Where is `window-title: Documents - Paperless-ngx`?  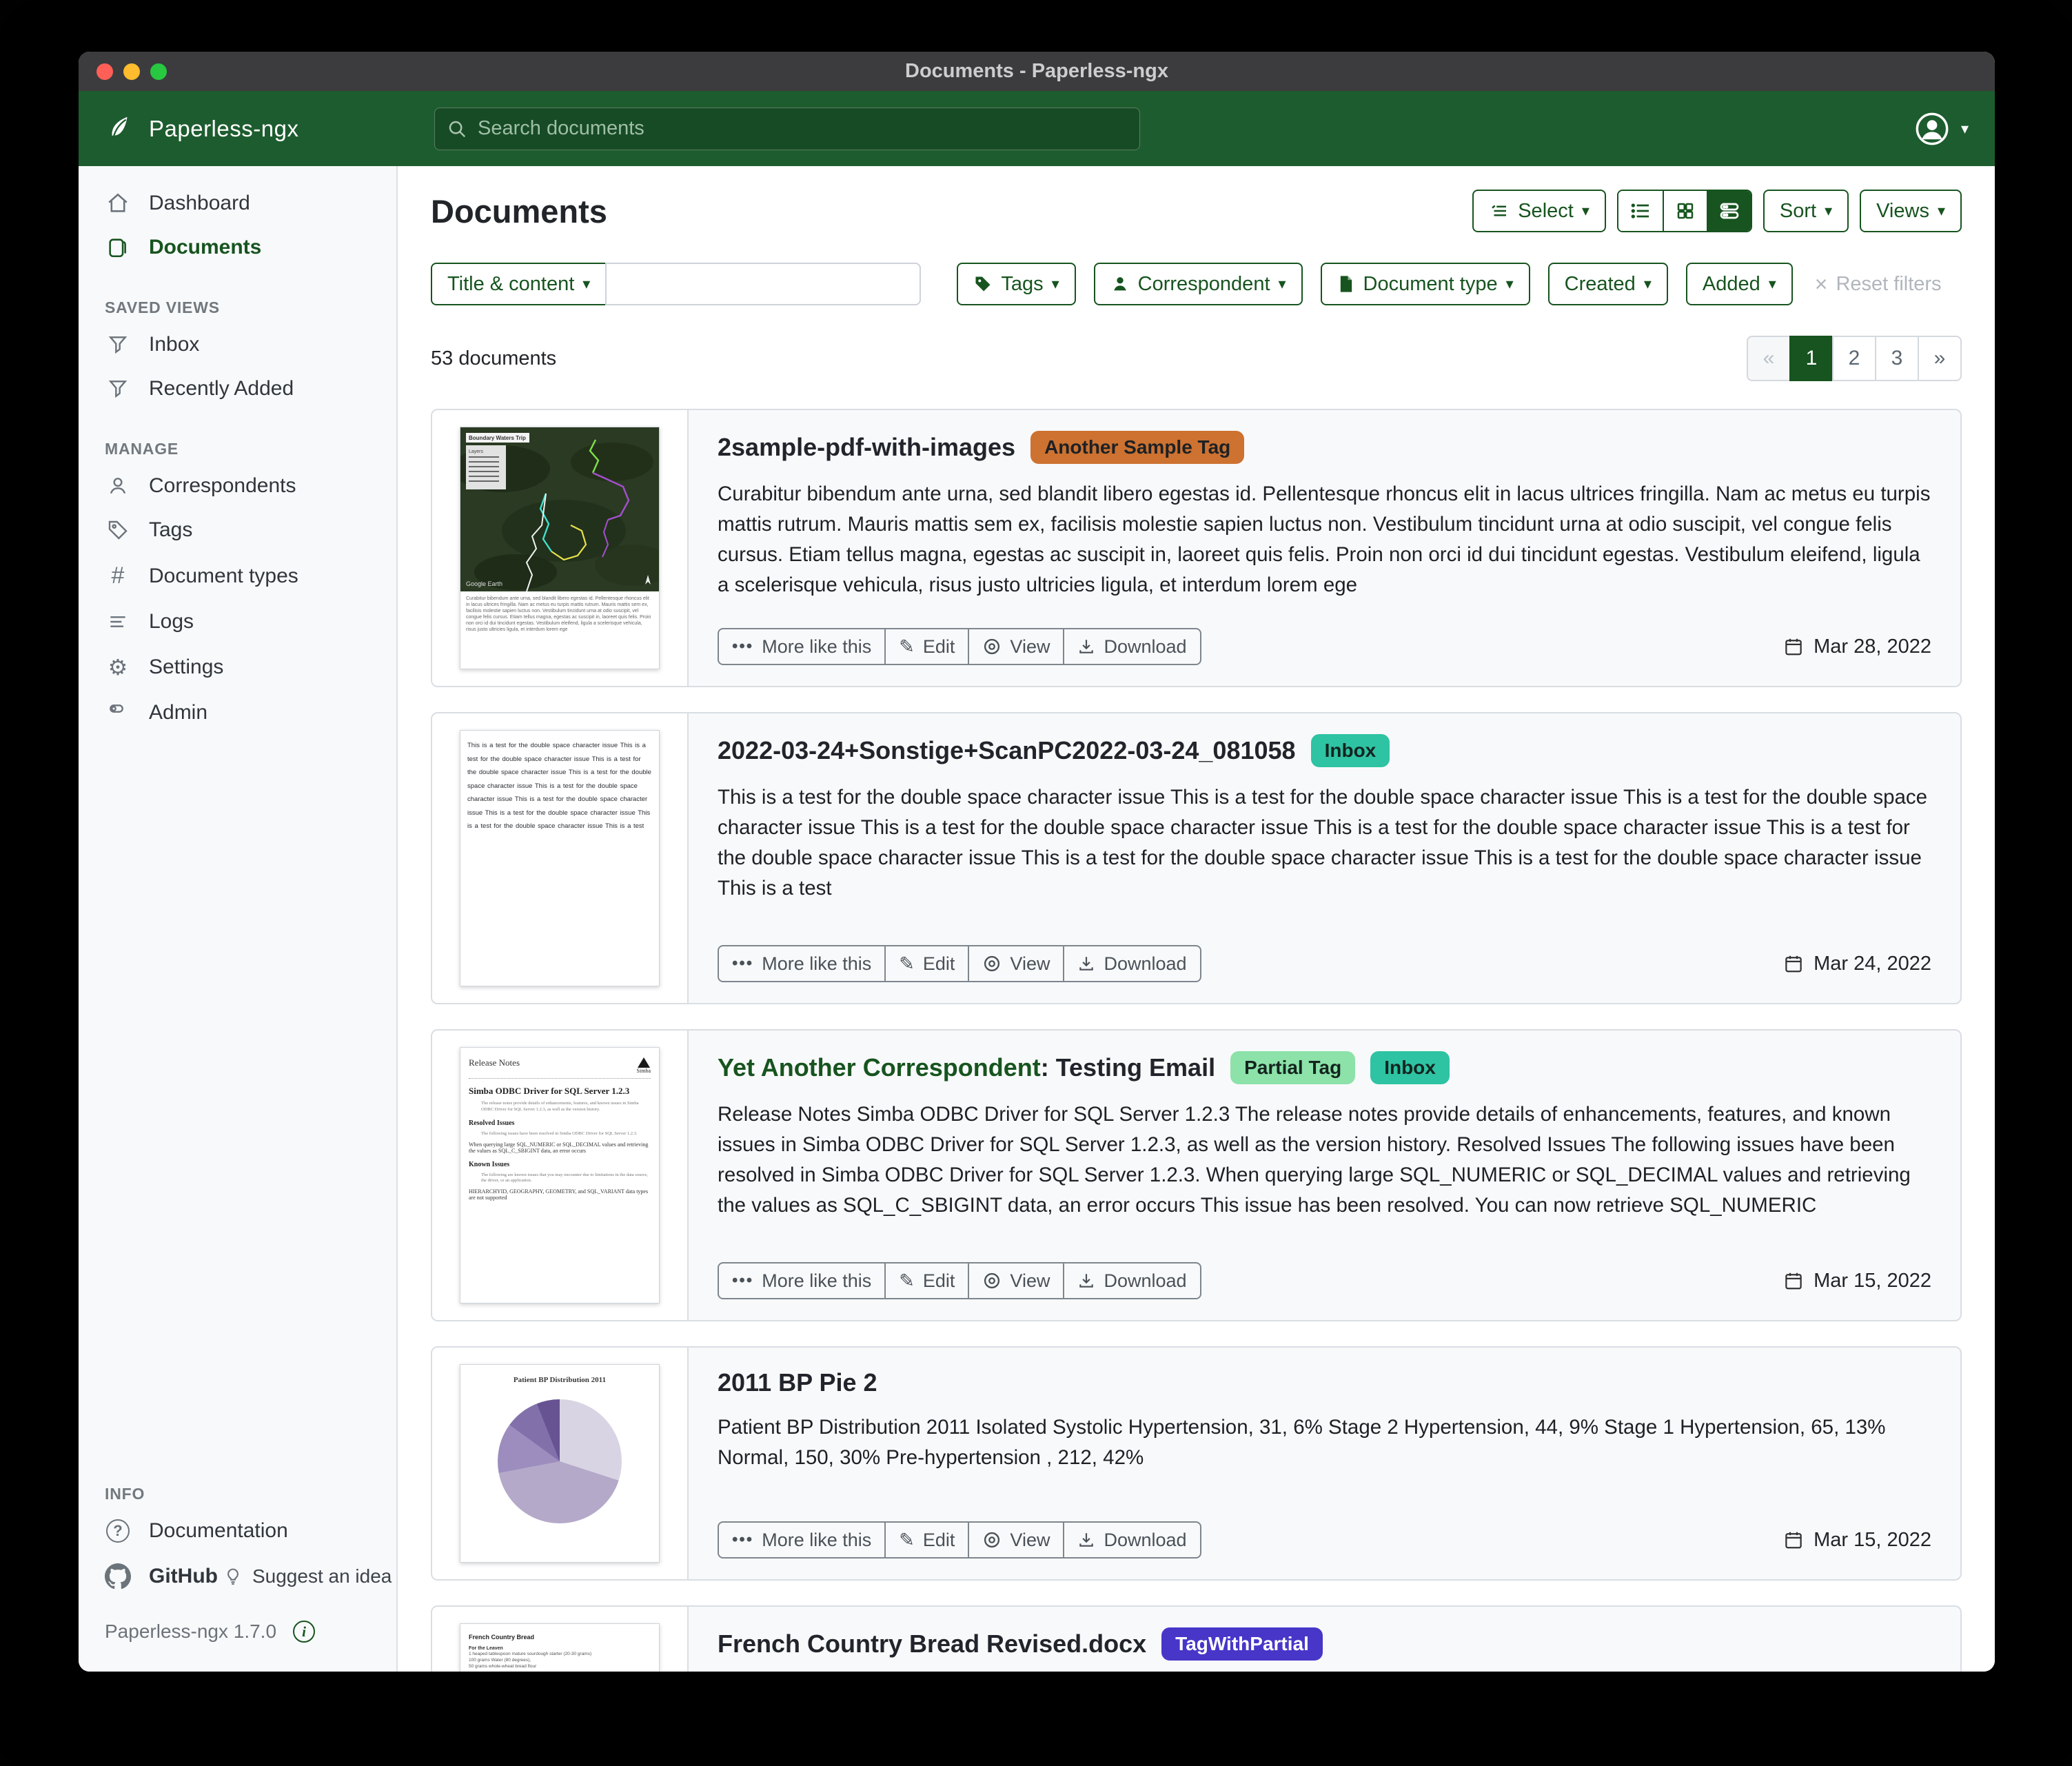 window-title: Documents - Paperless-ngx is located at coordinates (1036, 71).